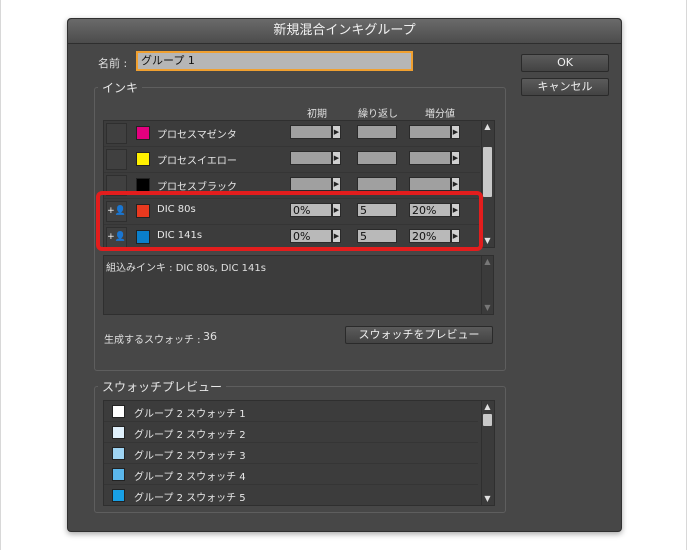  Describe the element at coordinates (162, 386) in the screenshot. I see `swatch-preview-title: スウォッチプレビュー` at that location.